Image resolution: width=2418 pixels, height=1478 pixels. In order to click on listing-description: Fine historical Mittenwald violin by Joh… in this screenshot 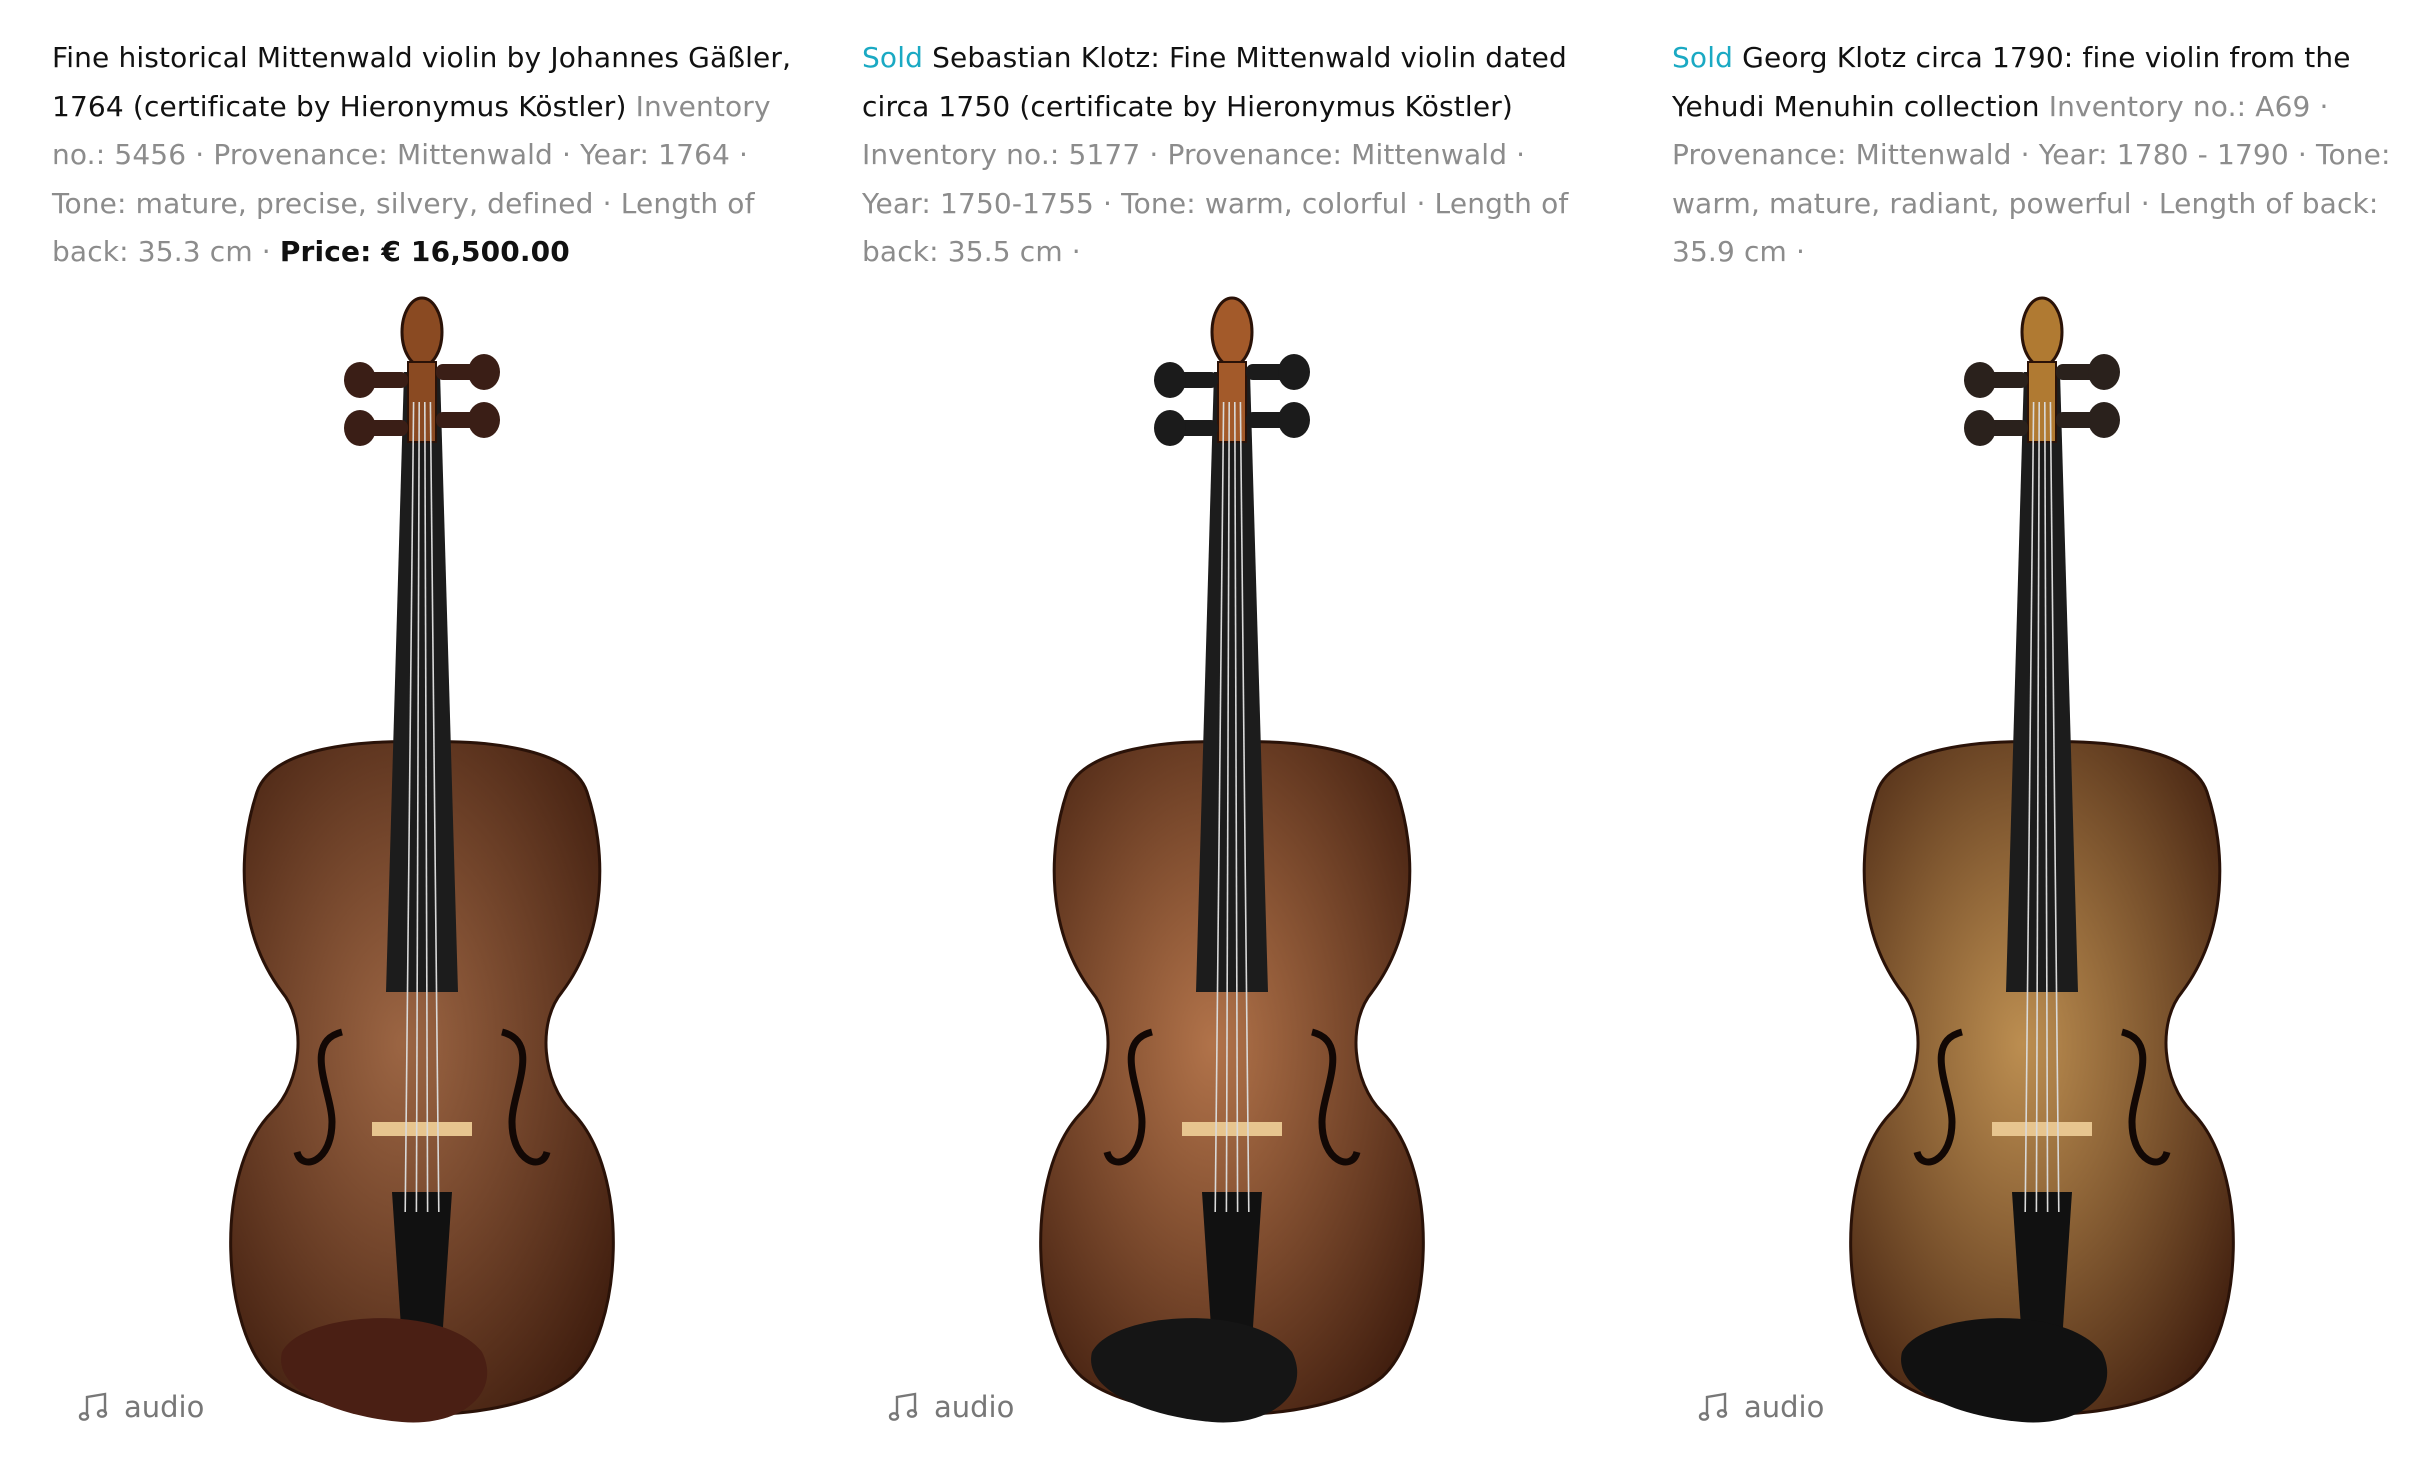, I will do `click(422, 155)`.